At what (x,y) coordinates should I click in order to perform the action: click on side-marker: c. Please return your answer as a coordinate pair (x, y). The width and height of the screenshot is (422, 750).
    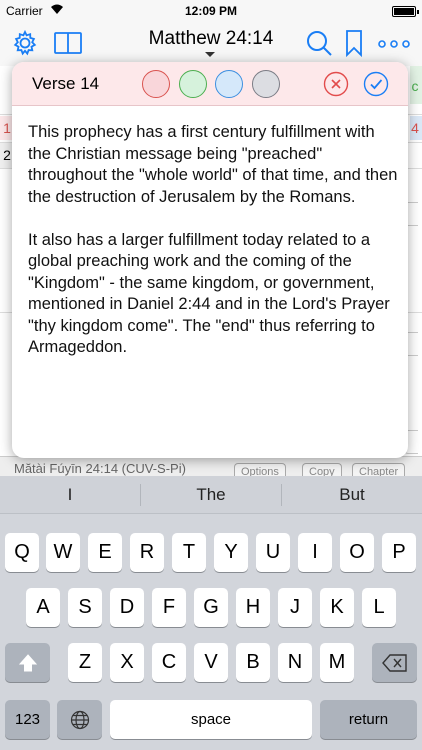
    Looking at the image, I should click on (415, 86).